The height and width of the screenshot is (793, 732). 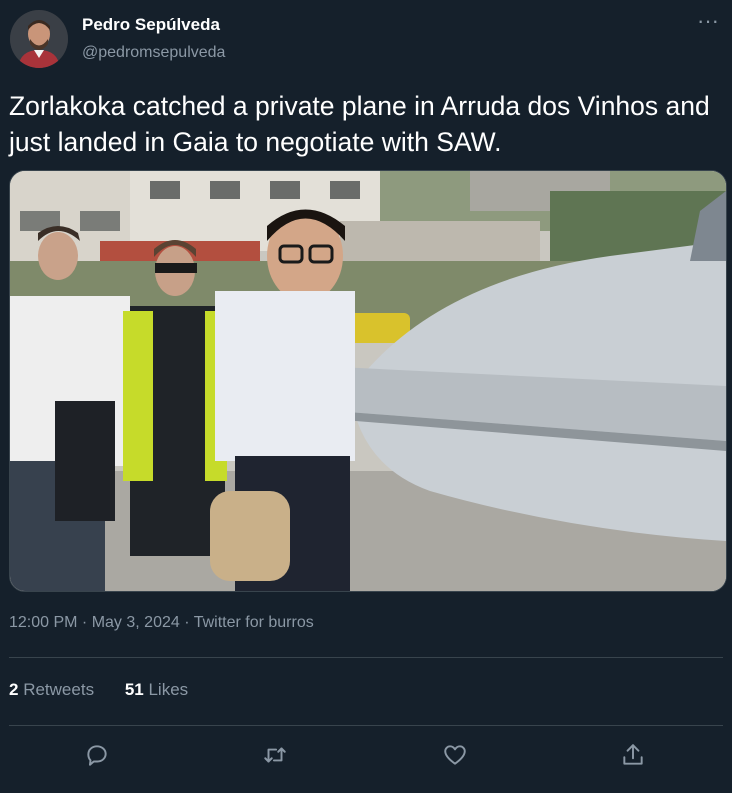 What do you see at coordinates (277, 757) in the screenshot?
I see `retweet-icon` at bounding box center [277, 757].